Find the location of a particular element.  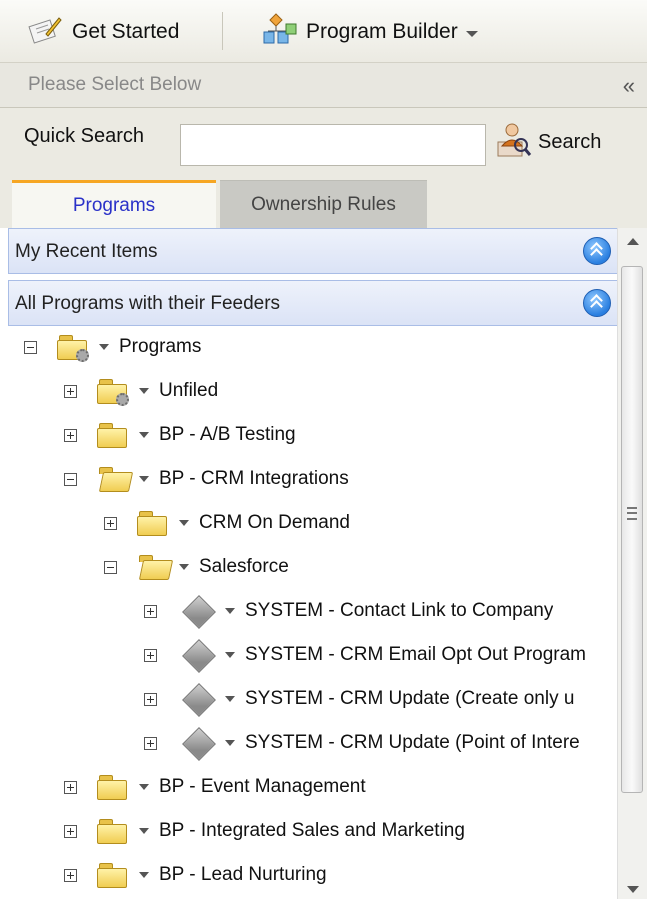

tree-row: BP - Integrated Sales and Marketing is located at coordinates (339, 831).